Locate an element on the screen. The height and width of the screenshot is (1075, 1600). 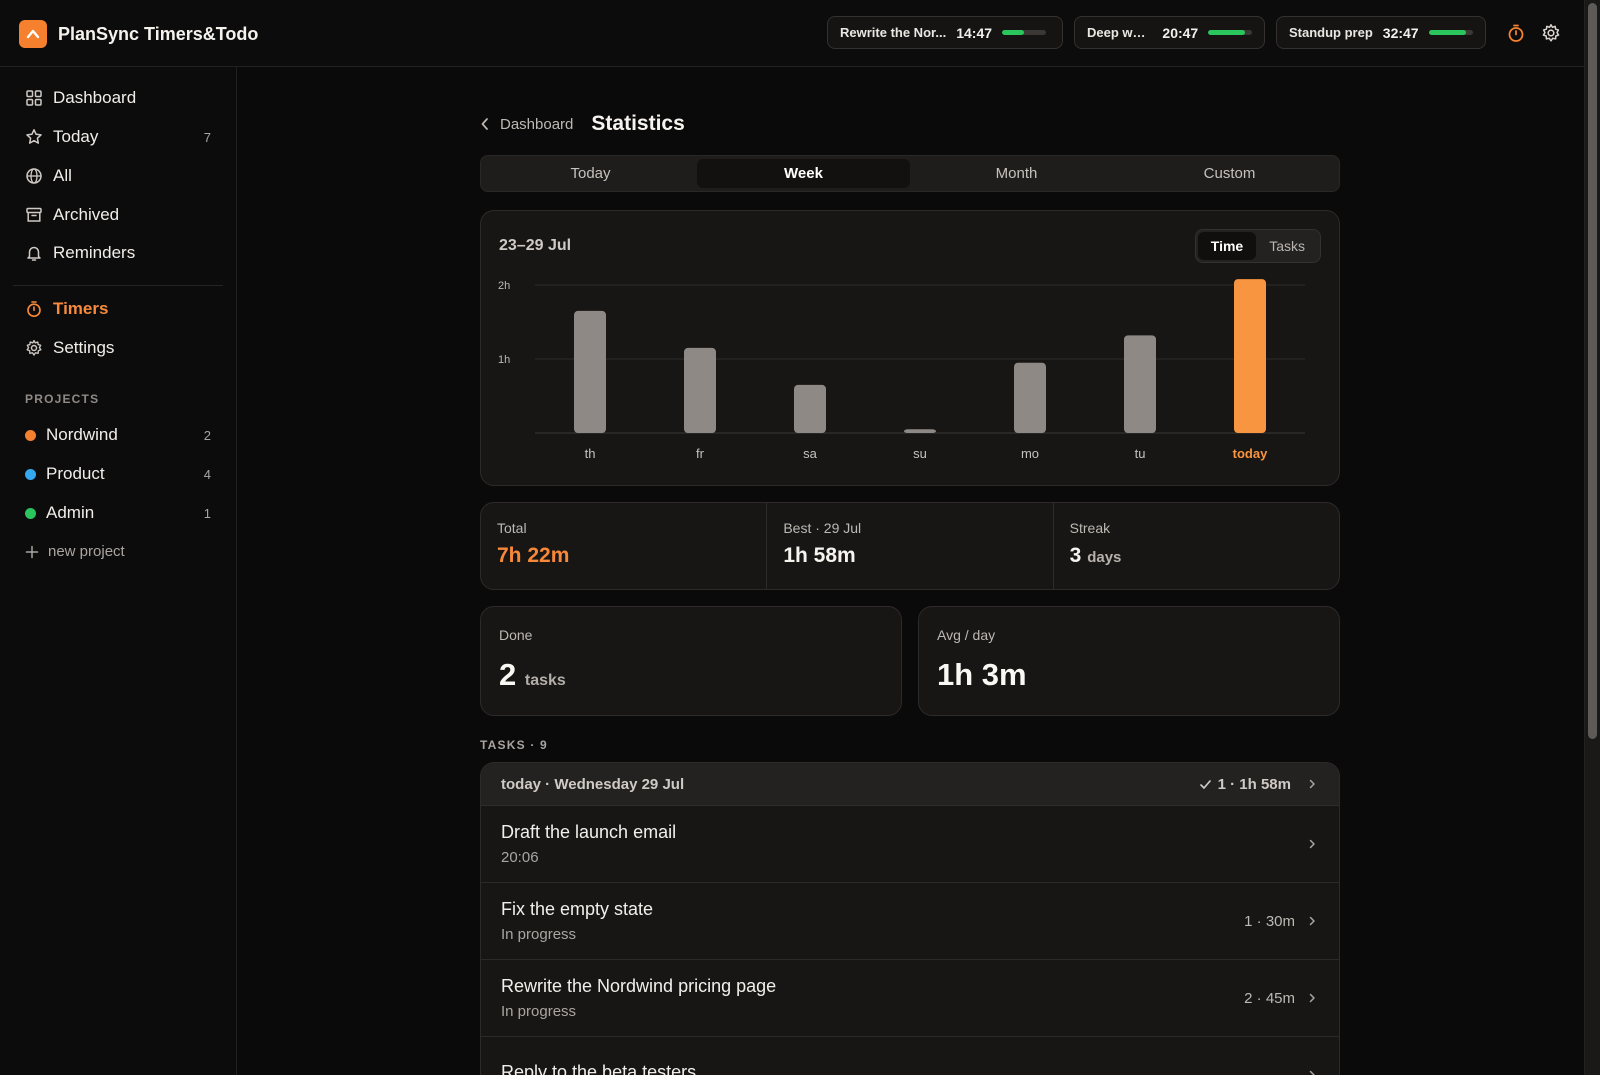
sidebar-item-count: 7 is located at coordinates (207, 137).